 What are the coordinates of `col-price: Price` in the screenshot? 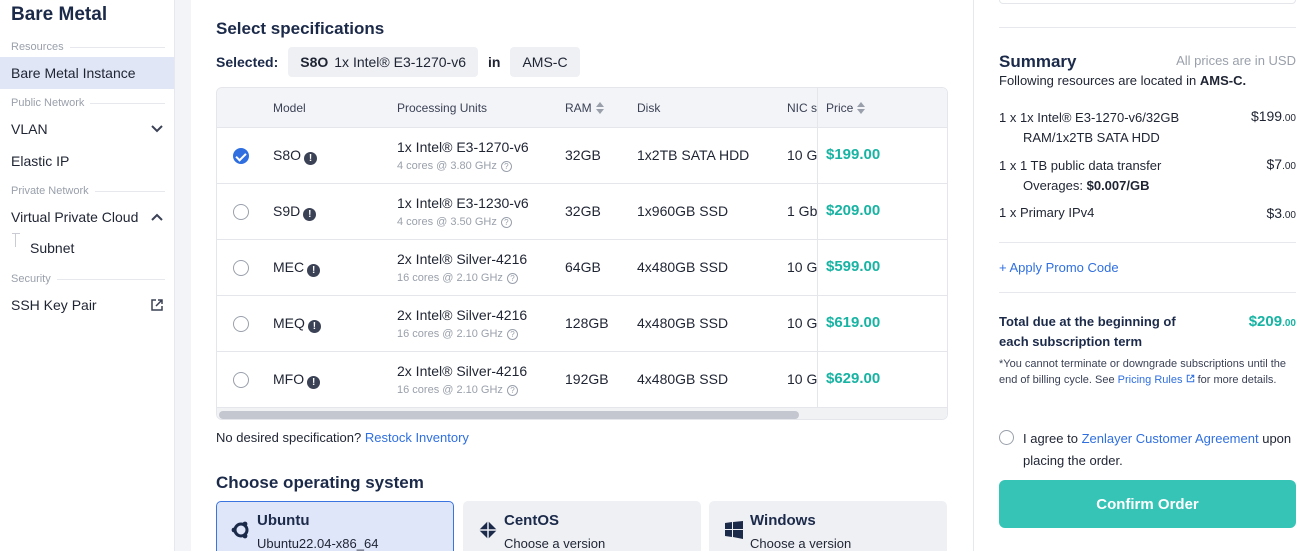 It's located at (846, 108).